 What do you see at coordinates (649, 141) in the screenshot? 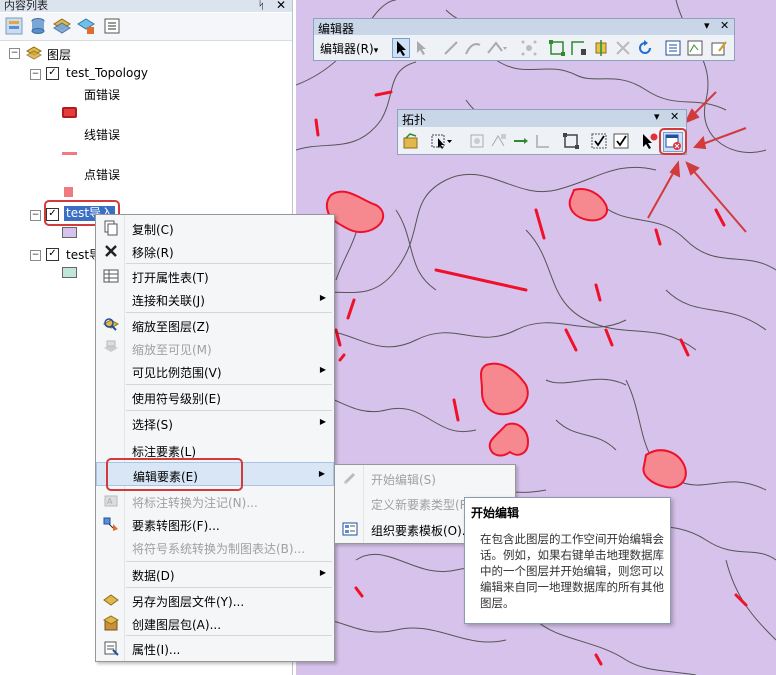
I see `fix-topology-error-icon` at bounding box center [649, 141].